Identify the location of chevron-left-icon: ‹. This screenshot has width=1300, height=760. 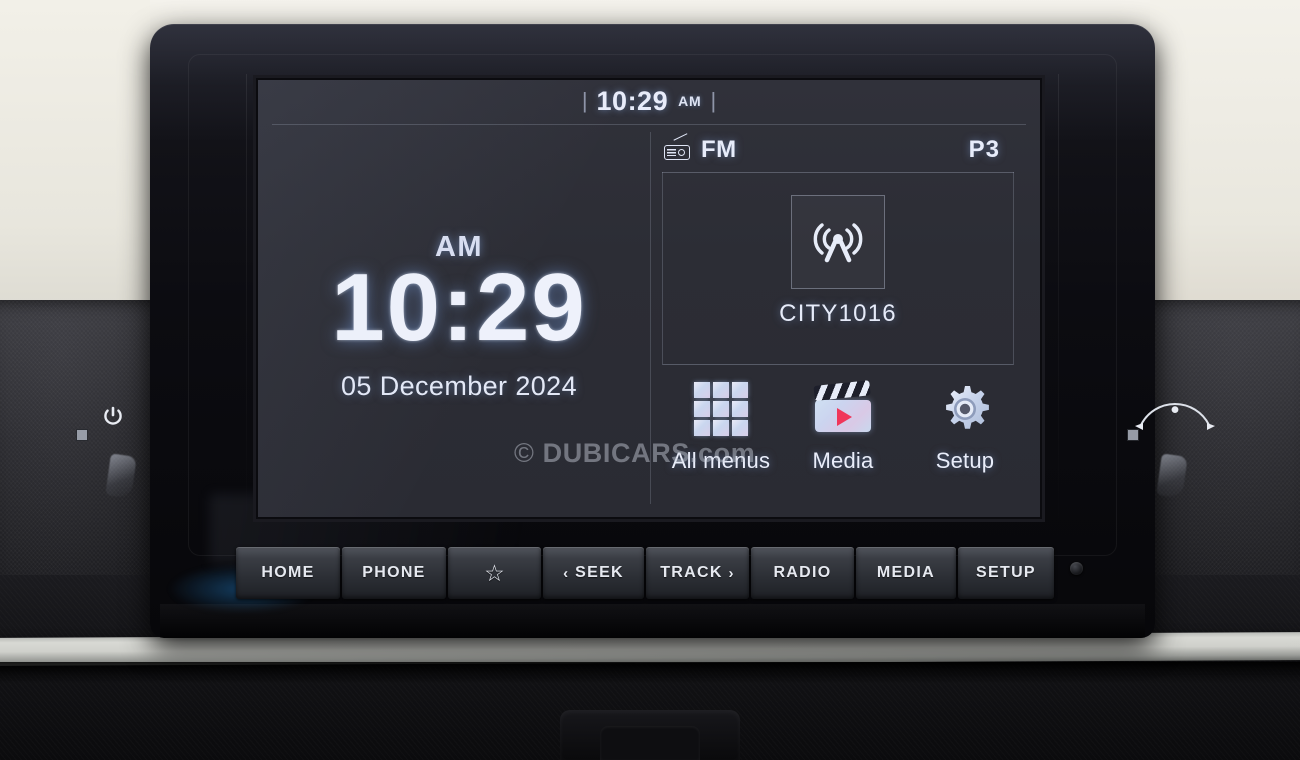
(566, 573).